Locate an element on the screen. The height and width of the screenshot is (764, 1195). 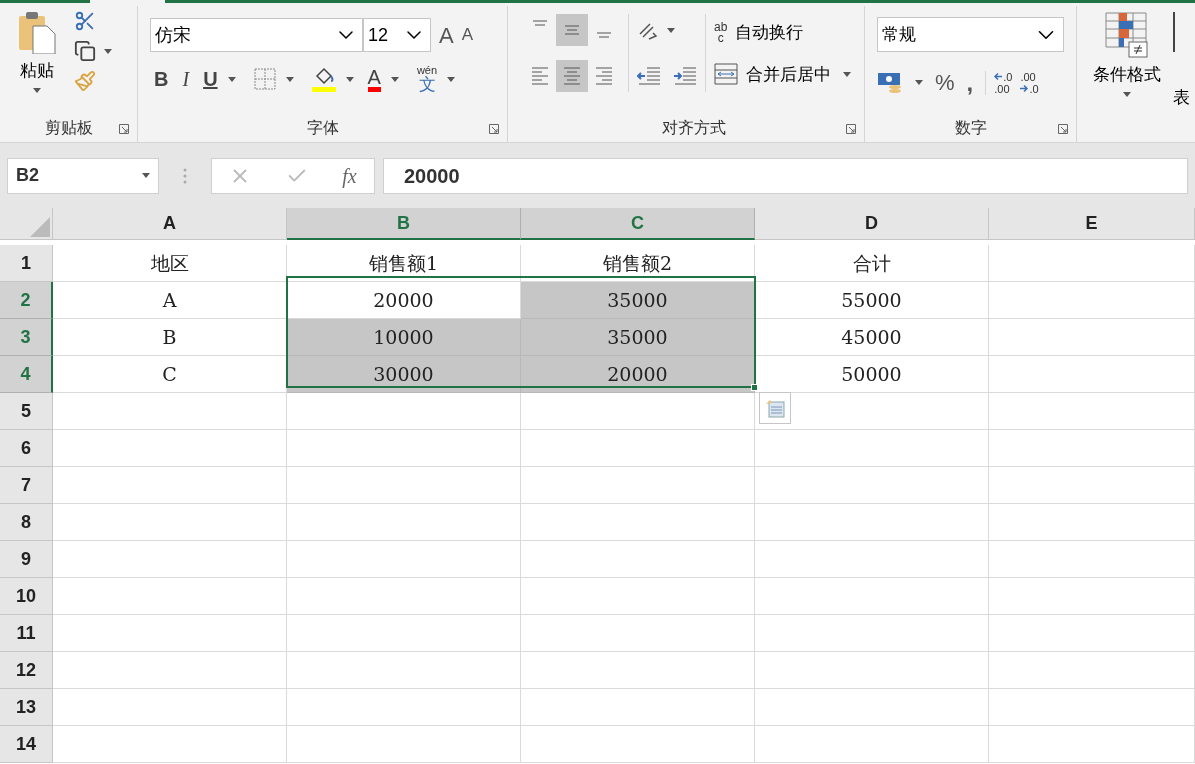
group-label: 字体 is located at coordinates (322, 128).